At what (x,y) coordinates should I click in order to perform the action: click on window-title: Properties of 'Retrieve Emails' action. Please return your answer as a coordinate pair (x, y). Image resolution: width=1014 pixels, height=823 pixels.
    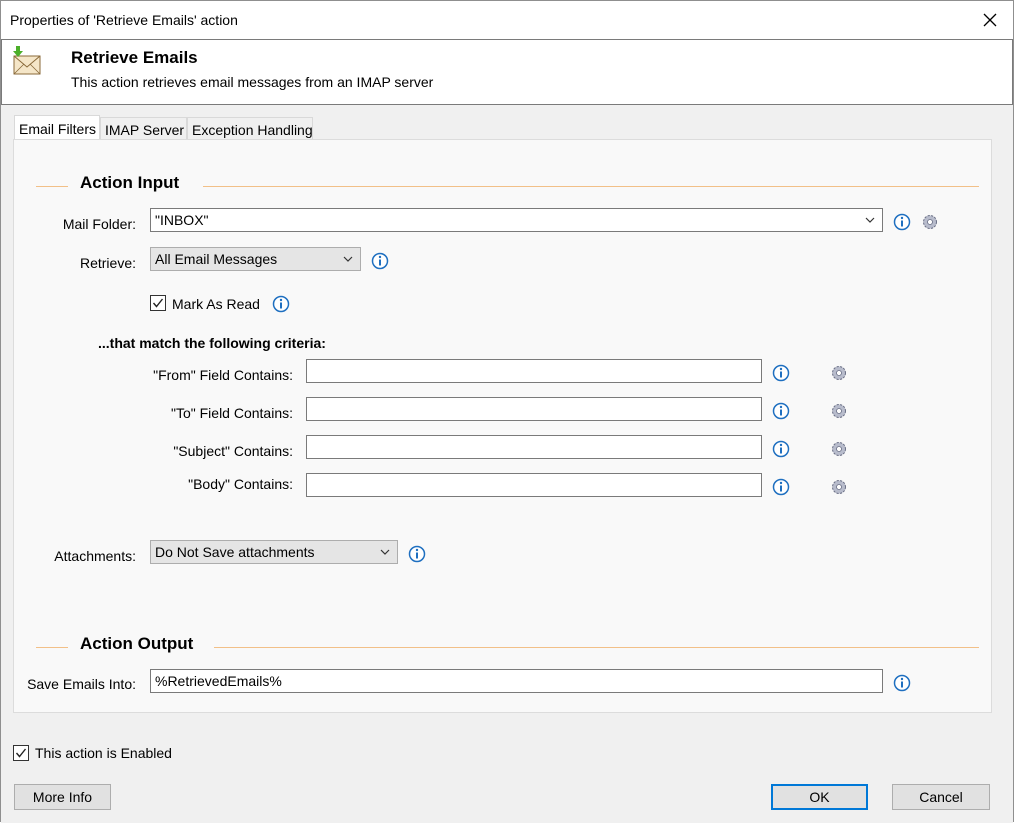
    Looking at the image, I should click on (124, 20).